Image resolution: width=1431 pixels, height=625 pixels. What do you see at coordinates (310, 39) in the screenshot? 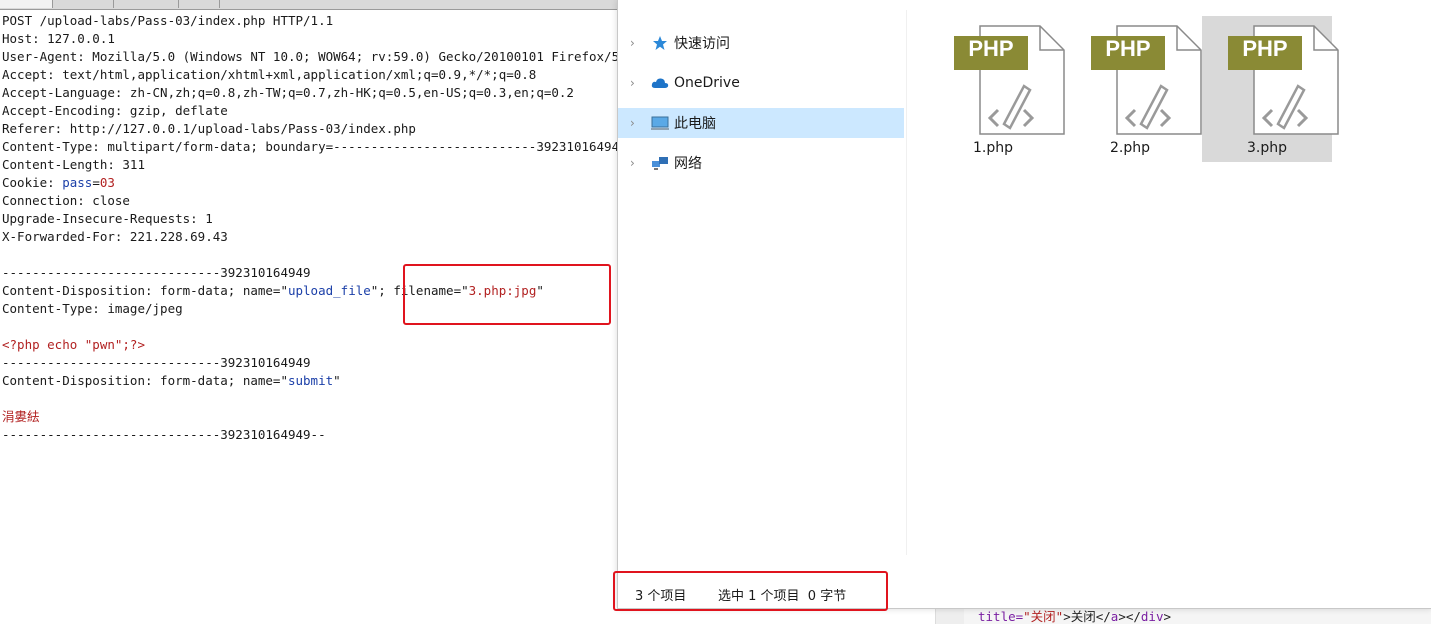
I see `request-line: Host: 127.0.0.1` at bounding box center [310, 39].